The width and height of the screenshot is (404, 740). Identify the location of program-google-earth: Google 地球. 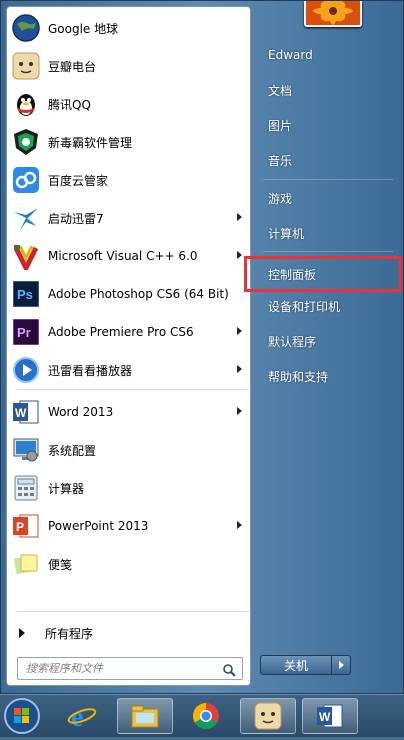
(128, 28).